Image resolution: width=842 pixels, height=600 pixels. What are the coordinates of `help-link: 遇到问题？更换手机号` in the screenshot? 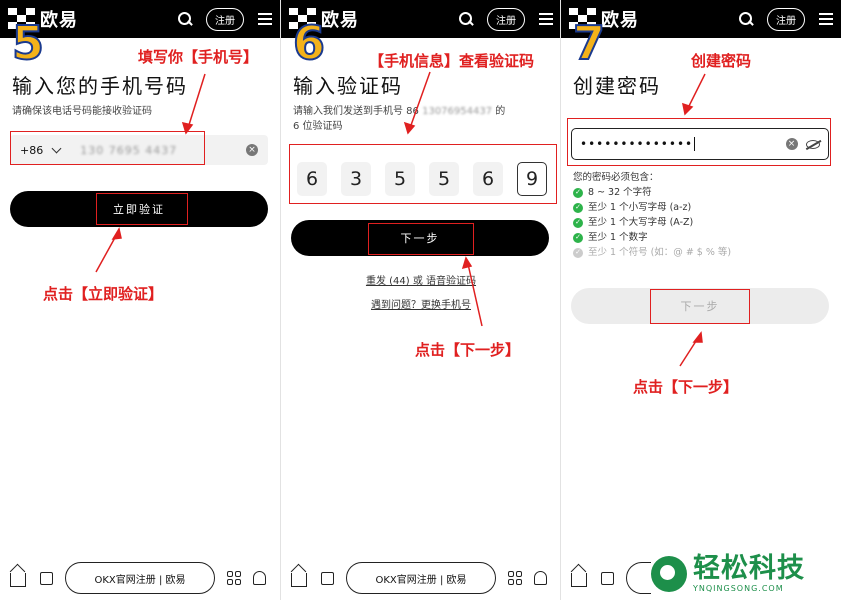 It's located at (421, 303).